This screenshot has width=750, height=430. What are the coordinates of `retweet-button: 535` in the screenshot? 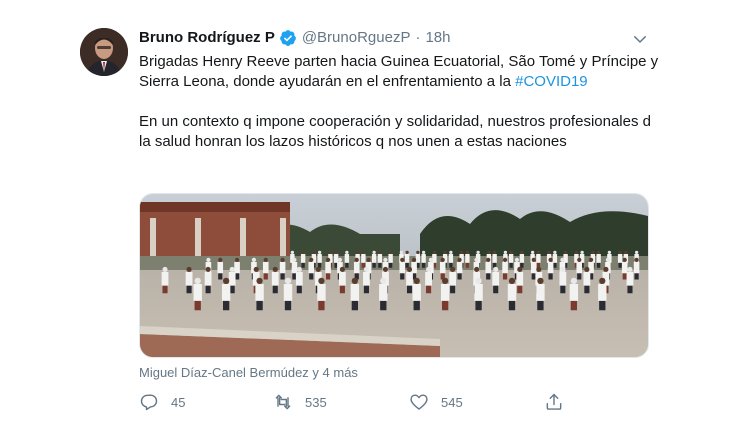 It's located at (300, 402).